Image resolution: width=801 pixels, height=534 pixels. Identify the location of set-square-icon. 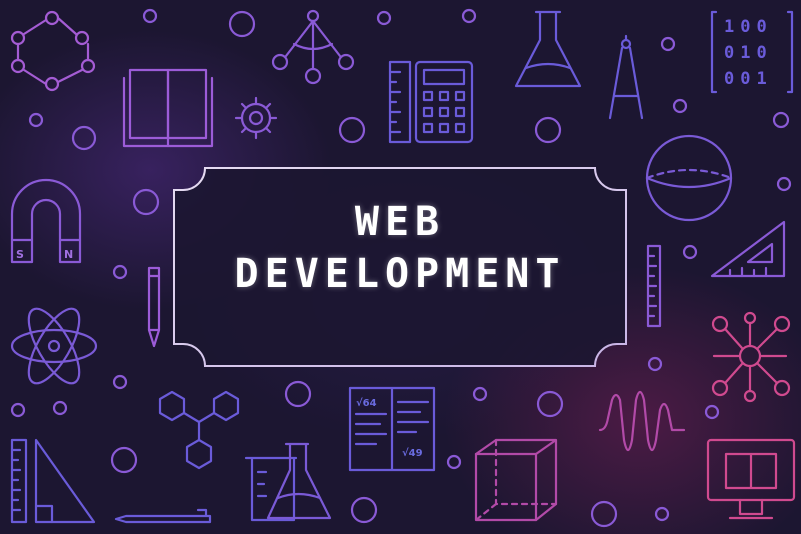
(748, 249).